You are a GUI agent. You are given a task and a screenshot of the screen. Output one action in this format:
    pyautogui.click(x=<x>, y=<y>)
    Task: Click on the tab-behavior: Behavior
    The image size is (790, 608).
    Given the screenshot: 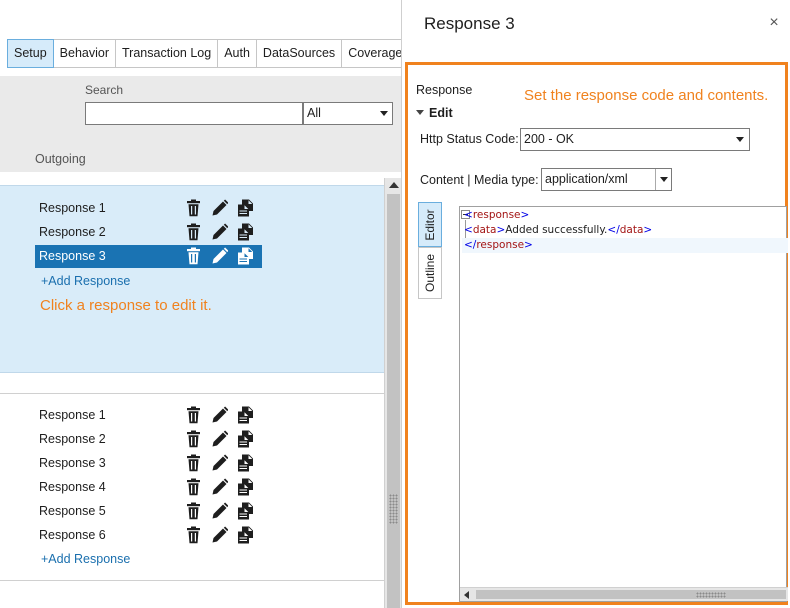 What is the action you would take?
    pyautogui.click(x=85, y=53)
    